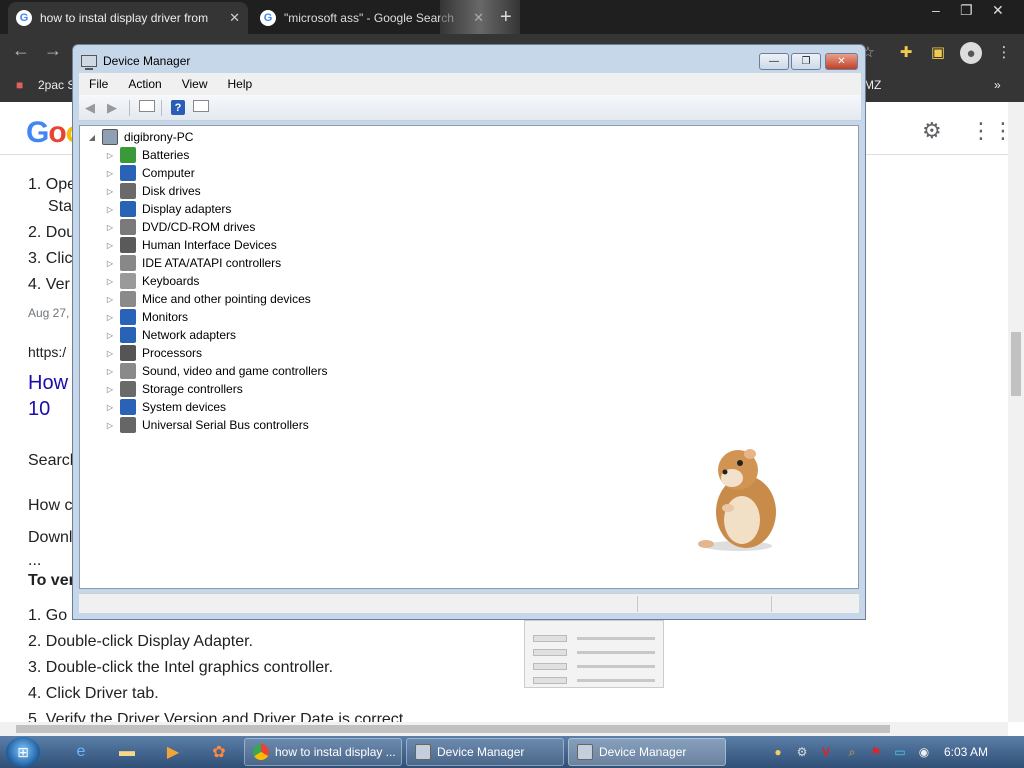  What do you see at coordinates (48, 615) in the screenshot?
I see `result-step: 1. Go` at bounding box center [48, 615].